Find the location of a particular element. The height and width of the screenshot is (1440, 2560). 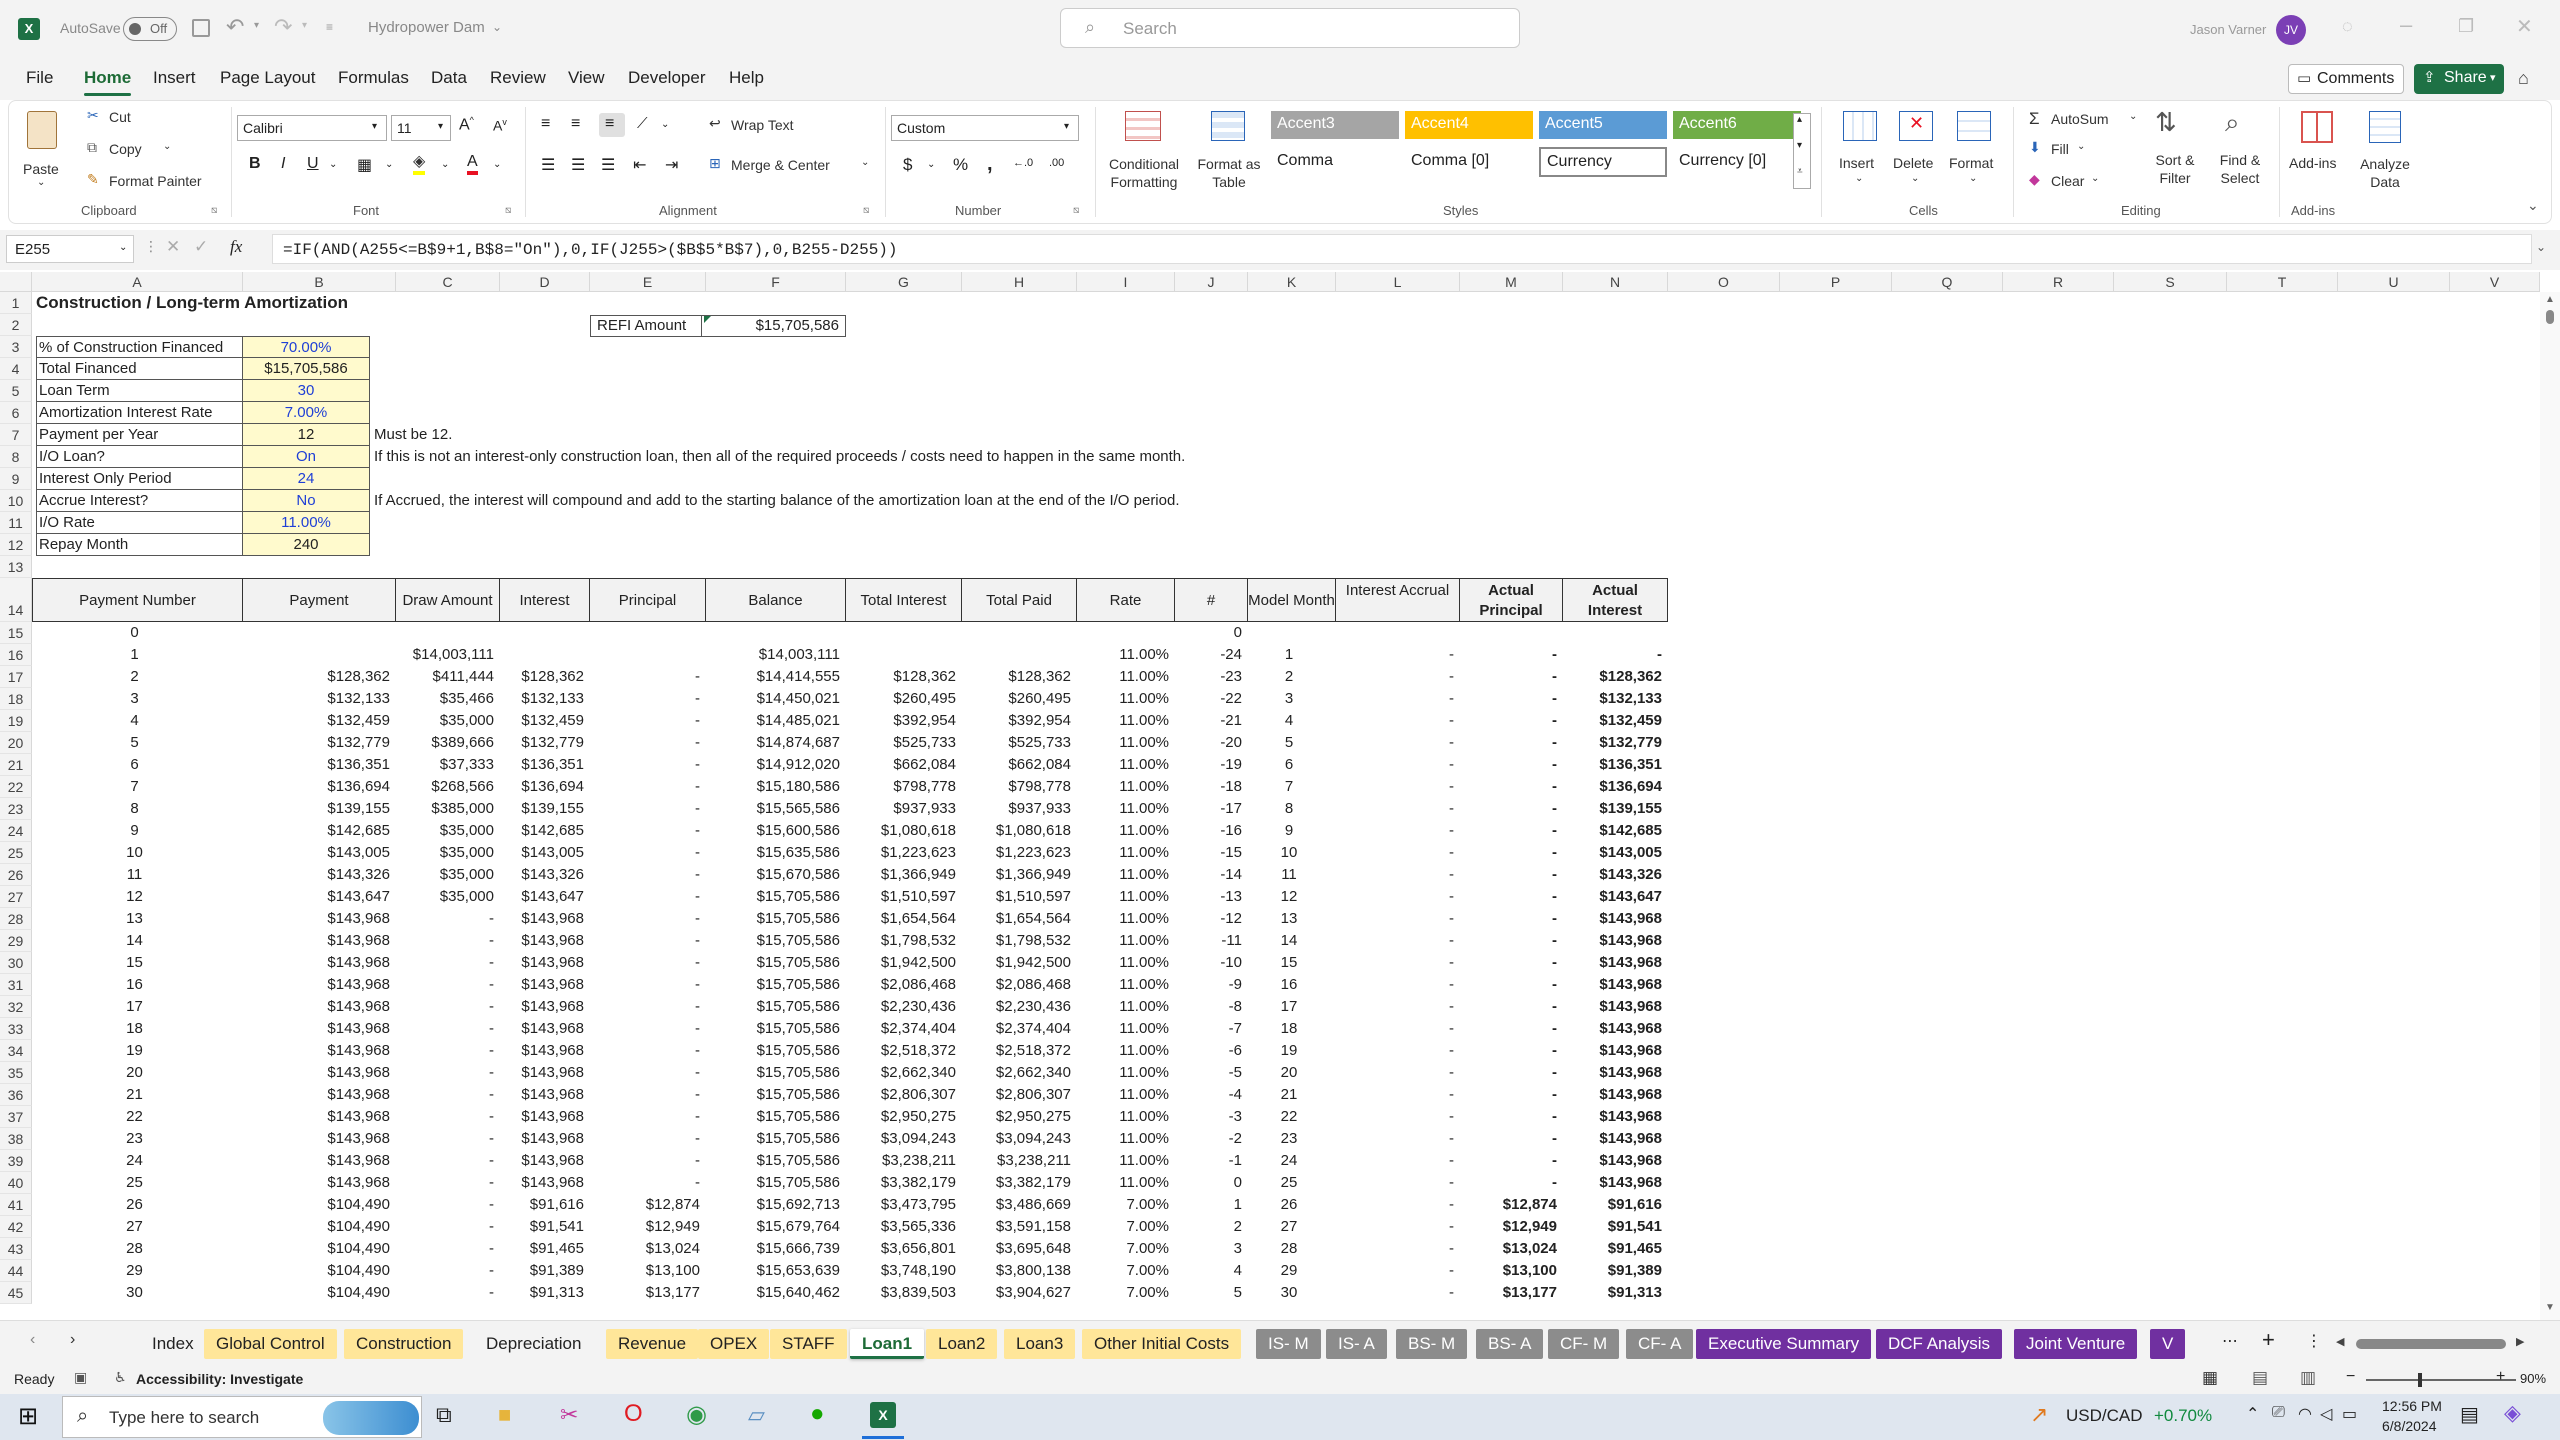

accessibility-icon: ♿ is located at coordinates (120, 1377).